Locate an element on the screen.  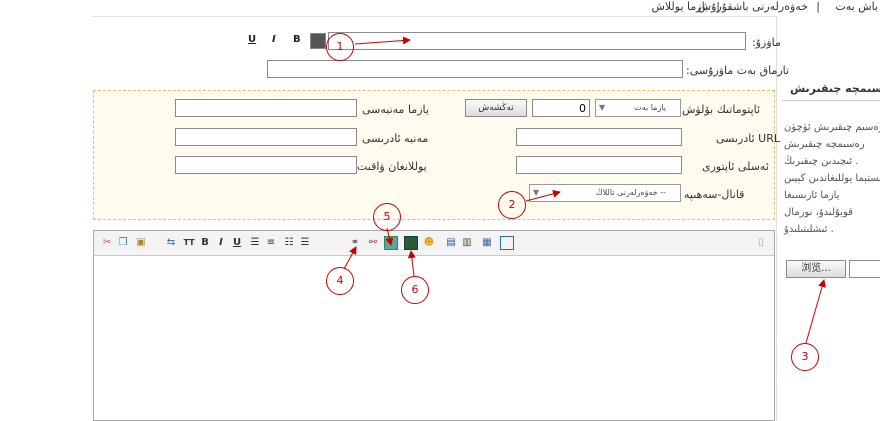
document-icon: ▯ is located at coordinates (761, 243).